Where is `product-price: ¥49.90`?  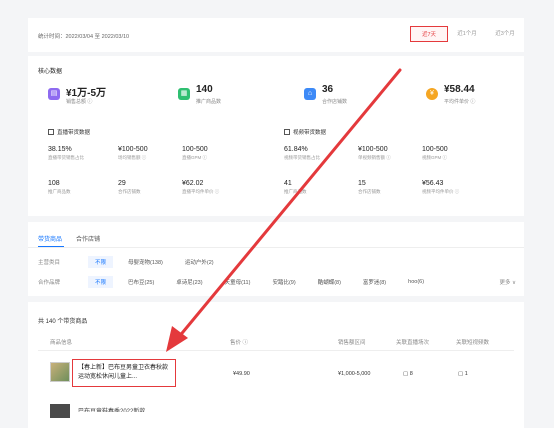 product-price: ¥49.90 is located at coordinates (241, 374).